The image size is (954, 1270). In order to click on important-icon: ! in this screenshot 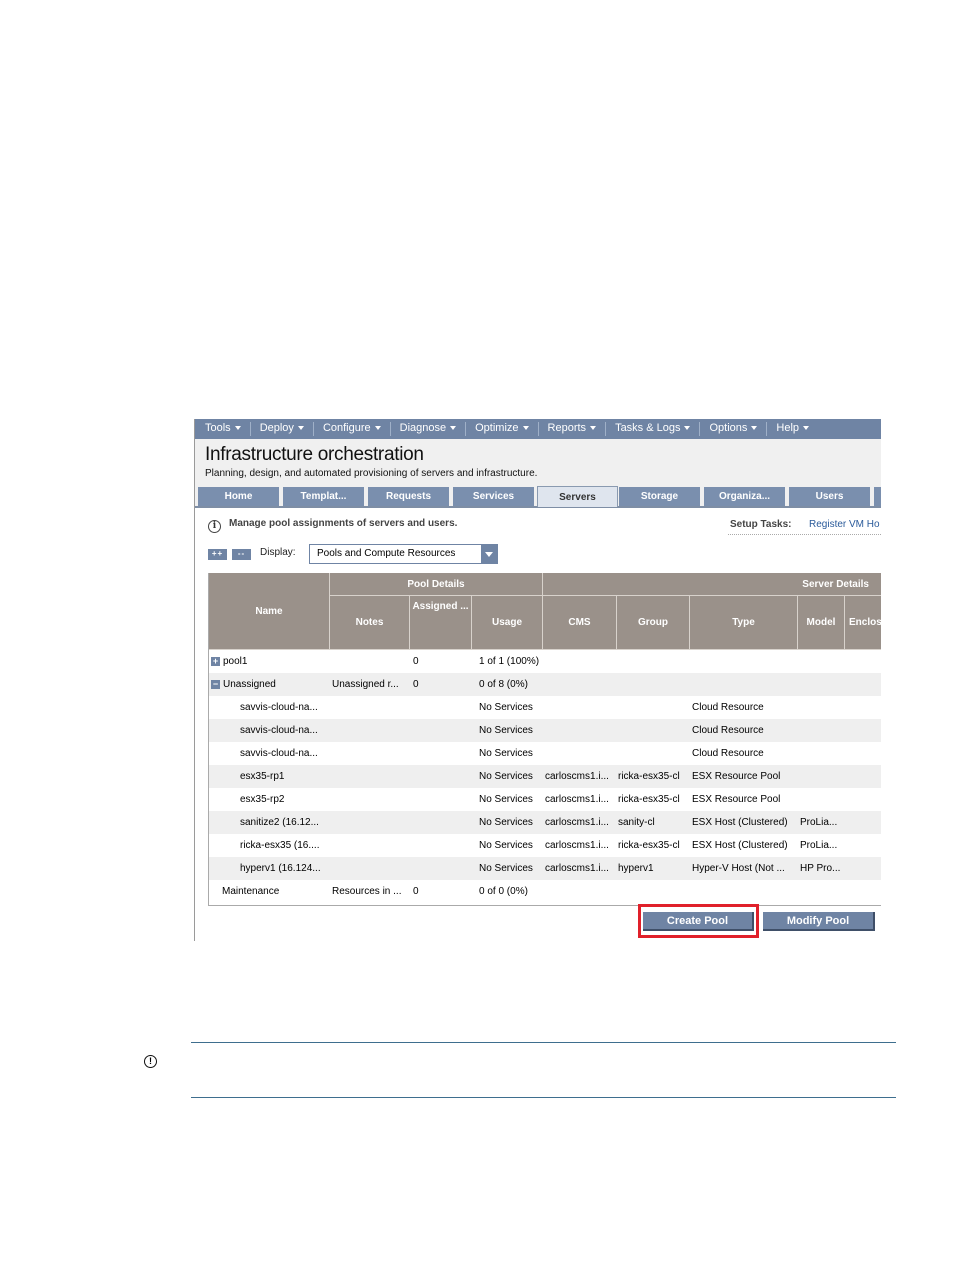, I will do `click(150, 1061)`.